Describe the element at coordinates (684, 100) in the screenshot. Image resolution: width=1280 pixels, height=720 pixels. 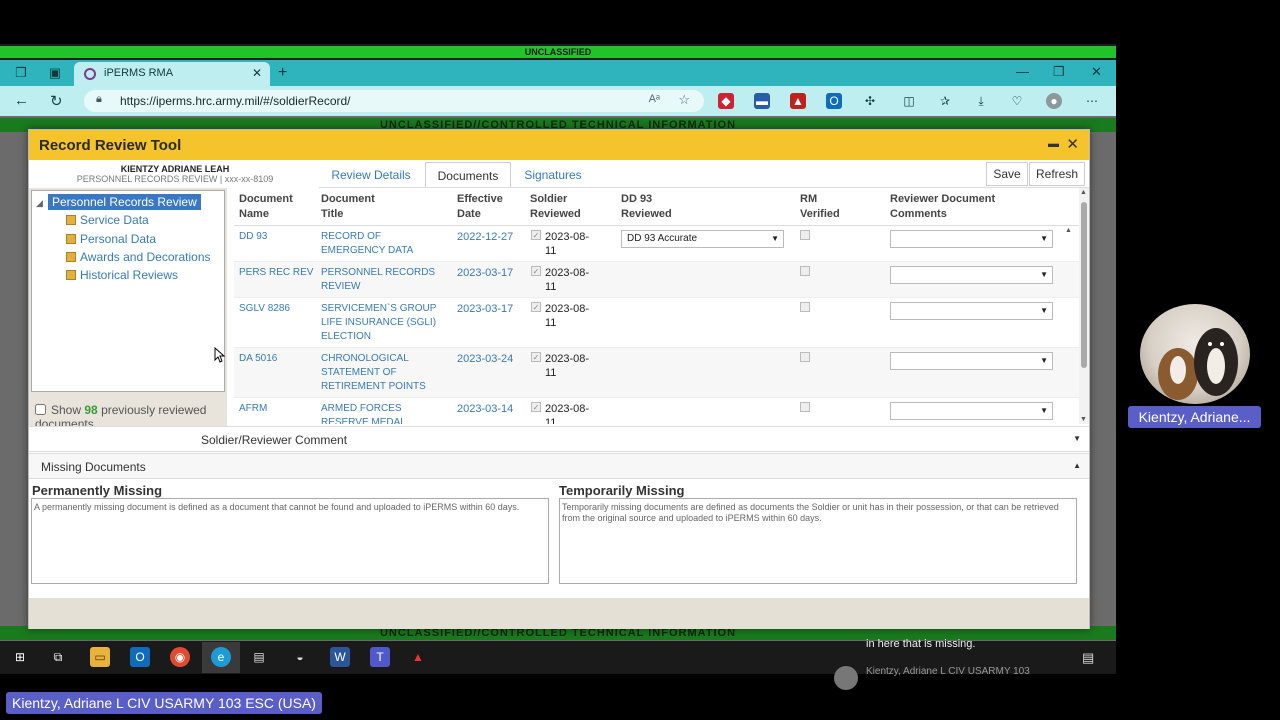
I see `favorite-star-icon: ☆` at that location.